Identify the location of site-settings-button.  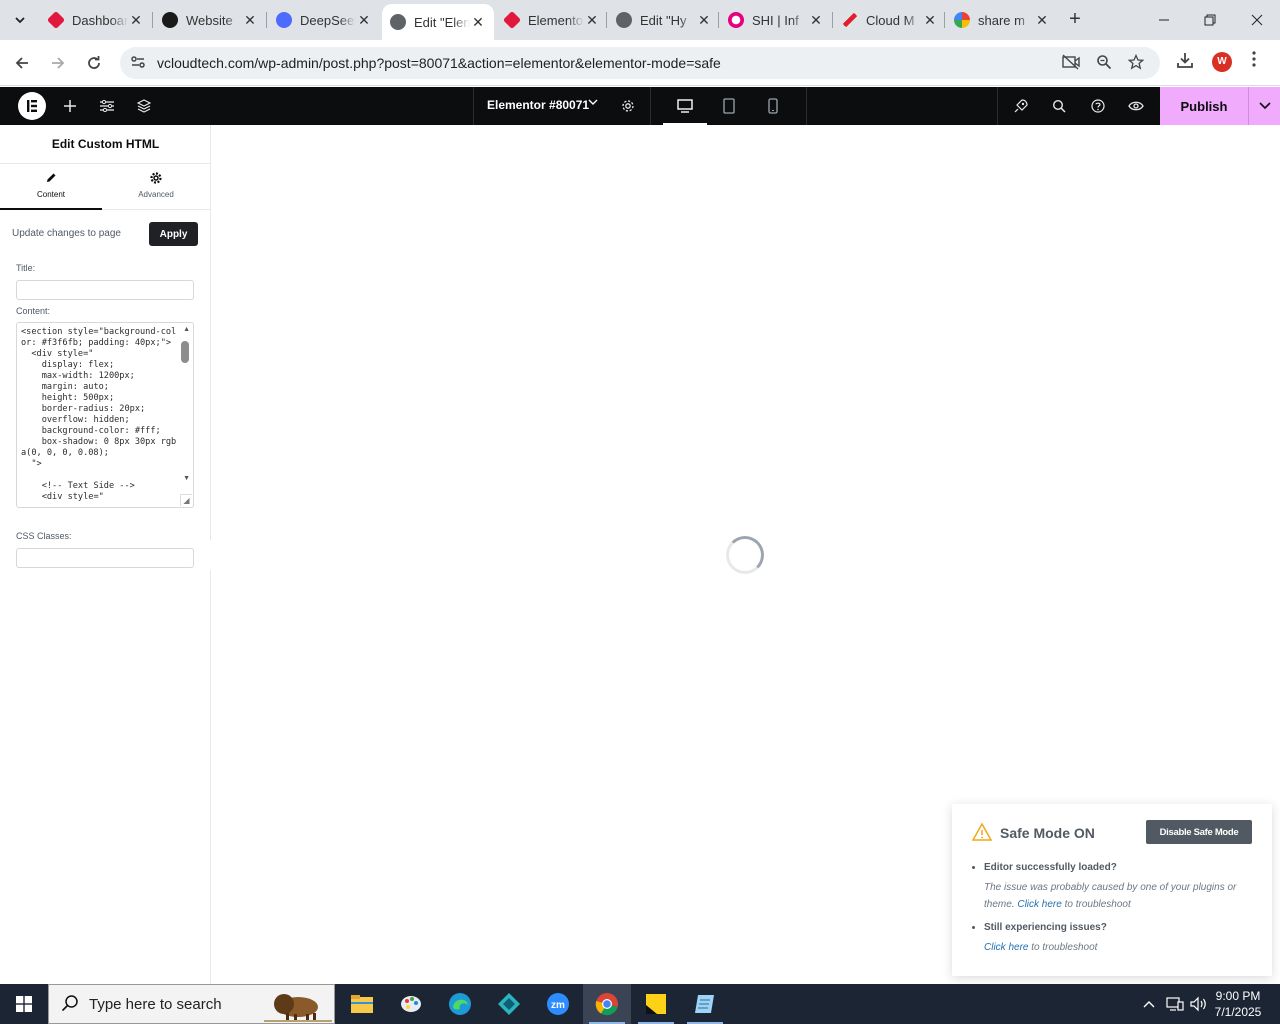
(107, 106).